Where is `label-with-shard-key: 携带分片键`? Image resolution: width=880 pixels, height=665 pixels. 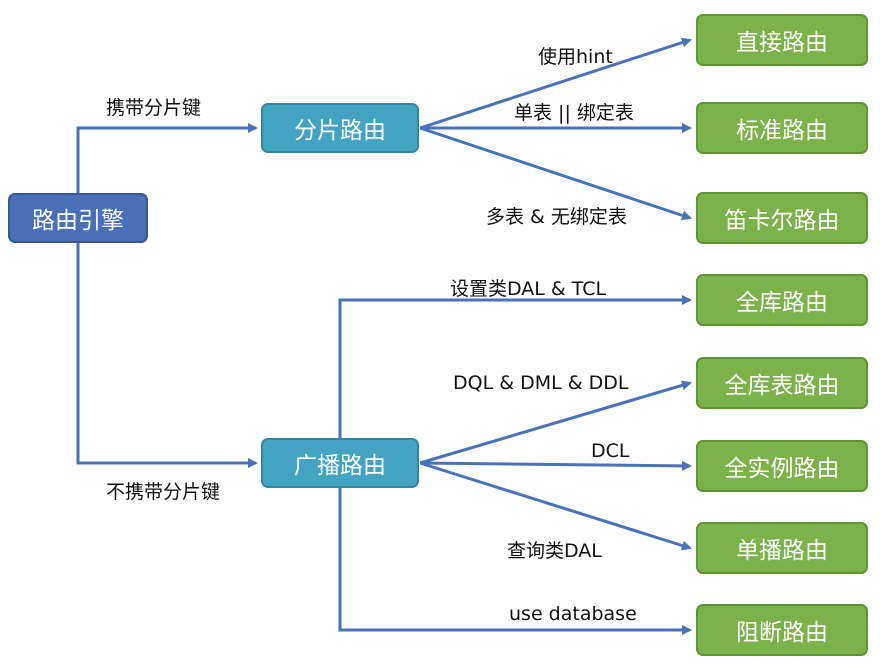
label-with-shard-key: 携带分片键 is located at coordinates (154, 108).